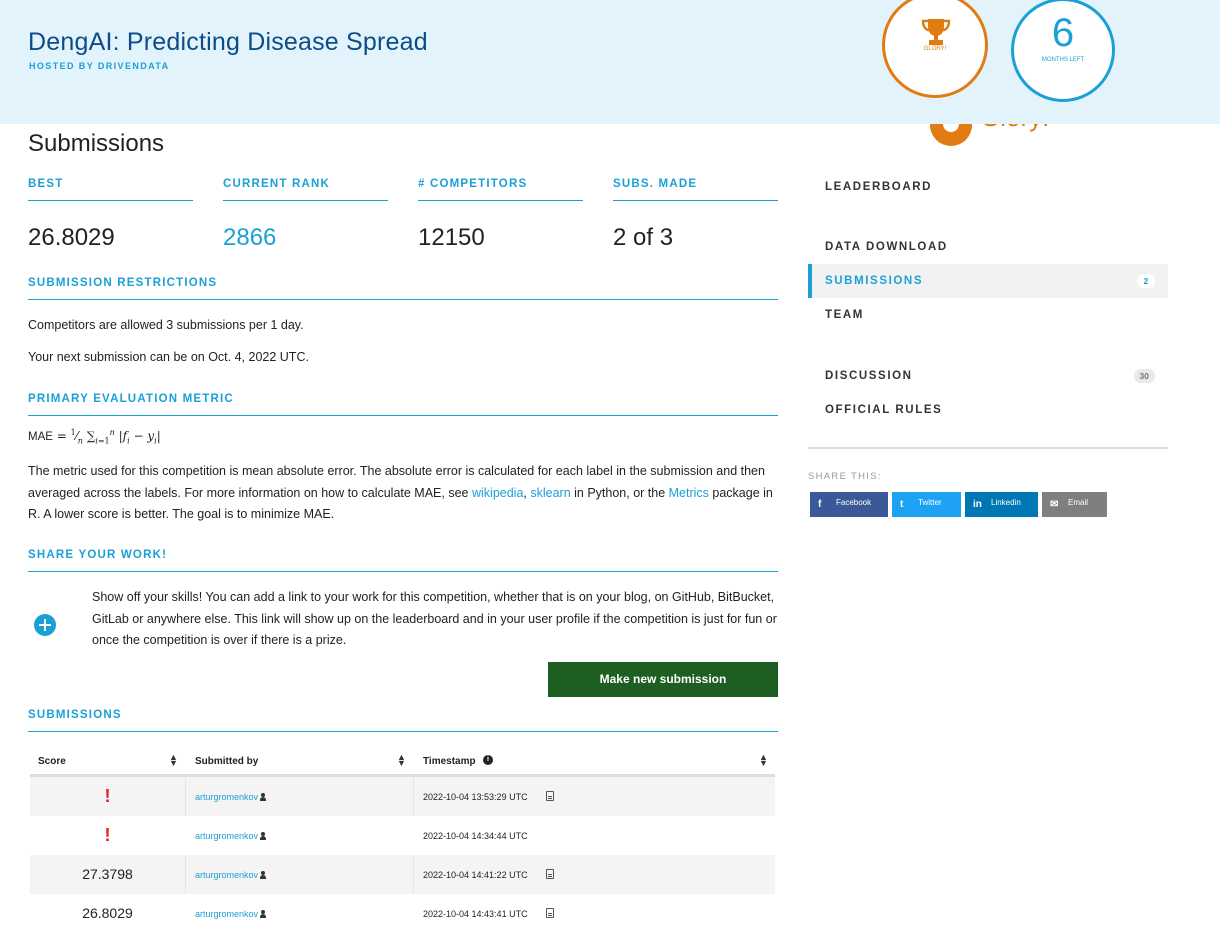  I want to click on sidebar-item-data-download: DATA DOWNLOAD, so click(988, 247).